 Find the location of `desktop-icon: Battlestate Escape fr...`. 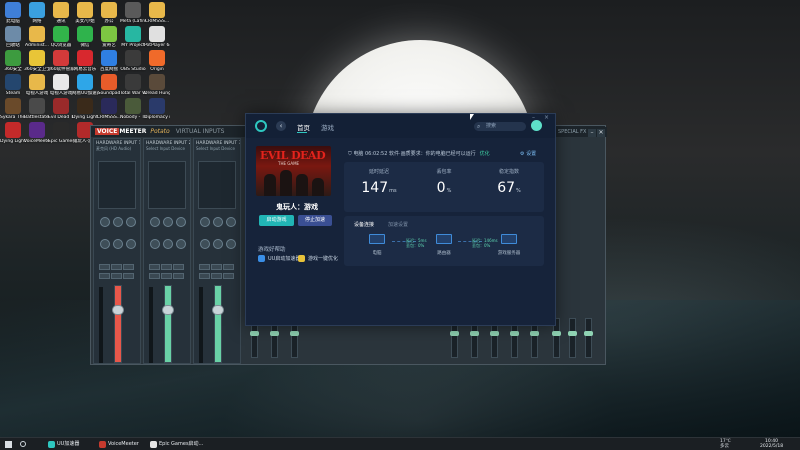

desktop-icon: Battlestate Escape fr... is located at coordinates (37, 109).